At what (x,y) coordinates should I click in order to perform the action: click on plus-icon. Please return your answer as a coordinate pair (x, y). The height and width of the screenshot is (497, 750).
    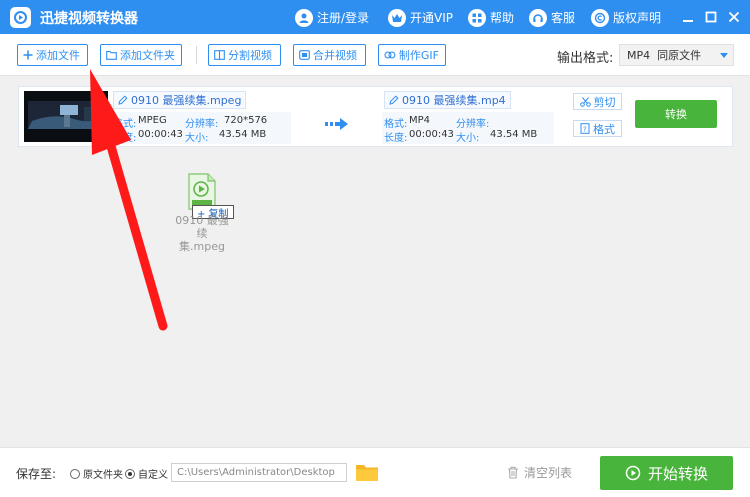
    Looking at the image, I should click on (28, 55).